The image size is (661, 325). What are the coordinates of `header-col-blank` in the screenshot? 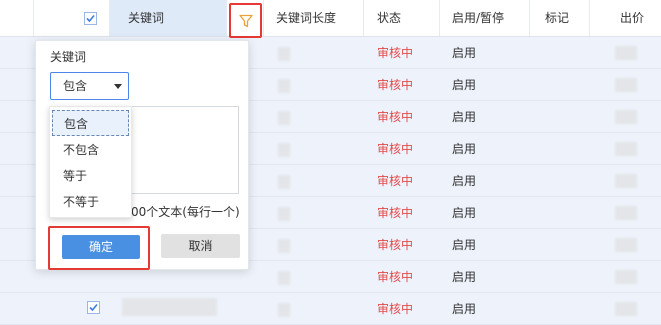 It's located at (17, 18).